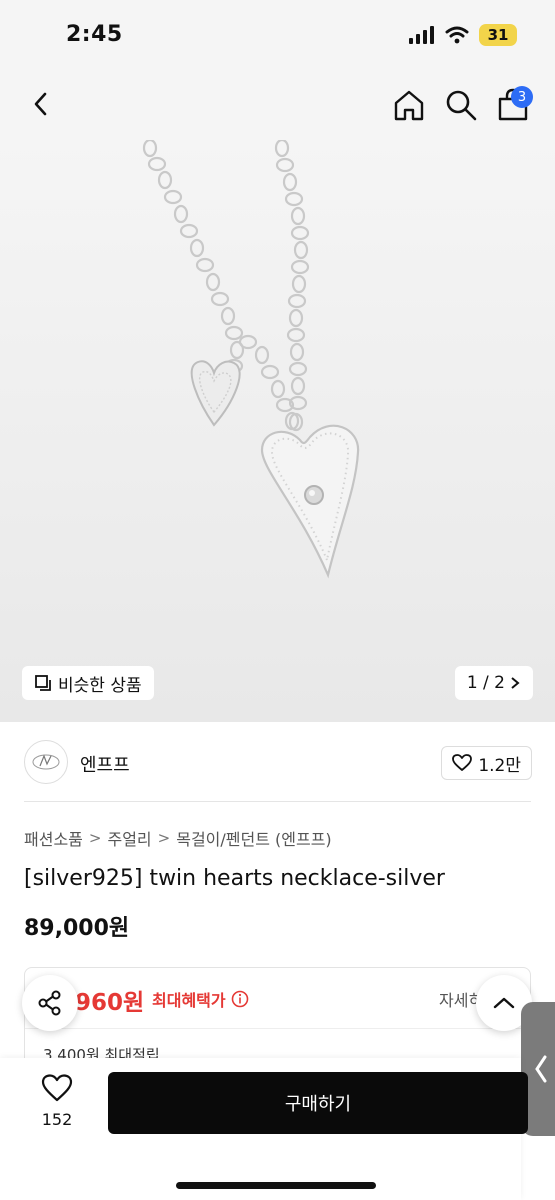  What do you see at coordinates (57, 1109) in the screenshot?
I see `wishlist-button: 152` at bounding box center [57, 1109].